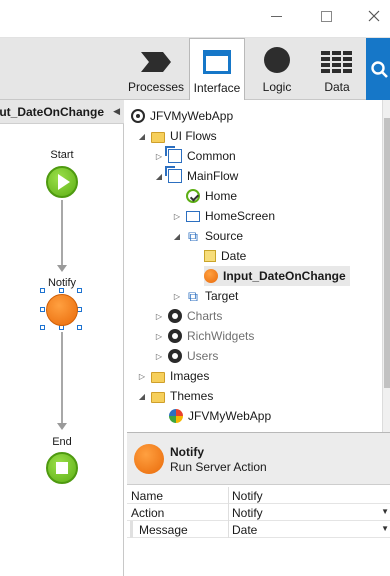 Image resolution: width=390 pixels, height=576 pixels. I want to click on tab-interface: Interface, so click(217, 69).